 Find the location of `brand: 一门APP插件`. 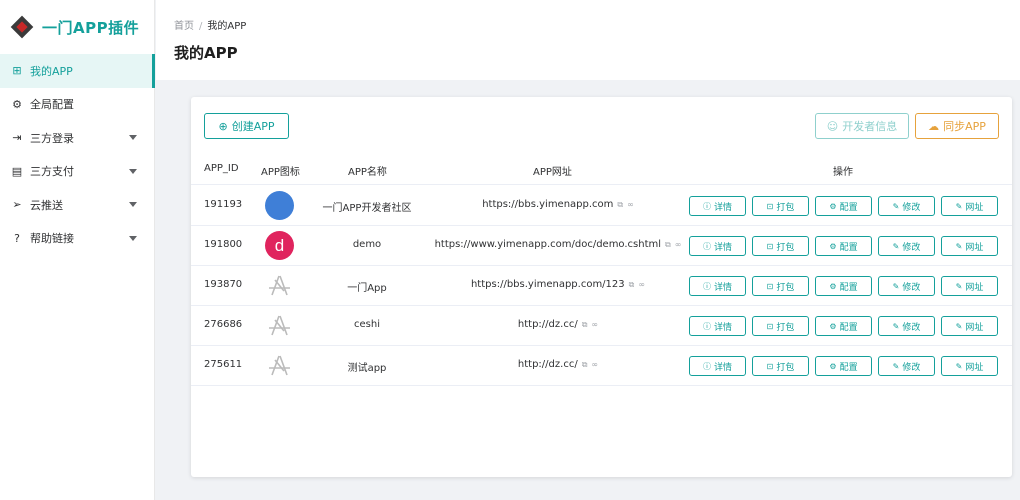

brand: 一门APP插件 is located at coordinates (77, 27).